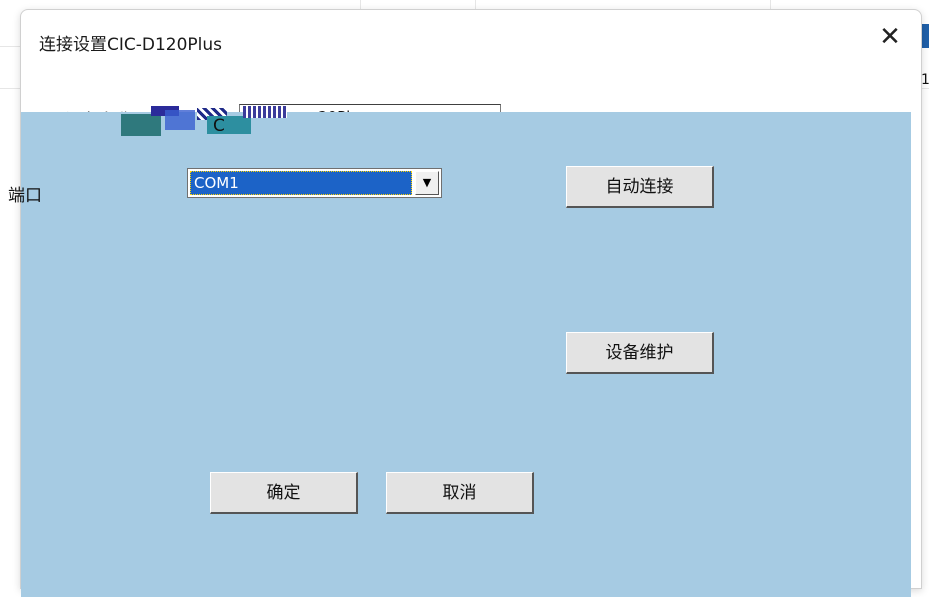  What do you see at coordinates (284, 493) in the screenshot?
I see `ok-button: 确定` at bounding box center [284, 493].